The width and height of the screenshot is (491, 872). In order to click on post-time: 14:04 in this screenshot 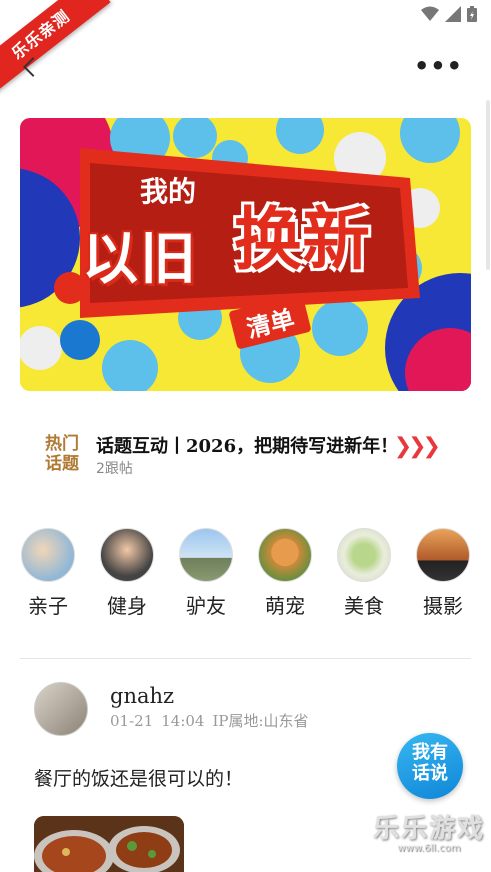, I will do `click(183, 721)`.